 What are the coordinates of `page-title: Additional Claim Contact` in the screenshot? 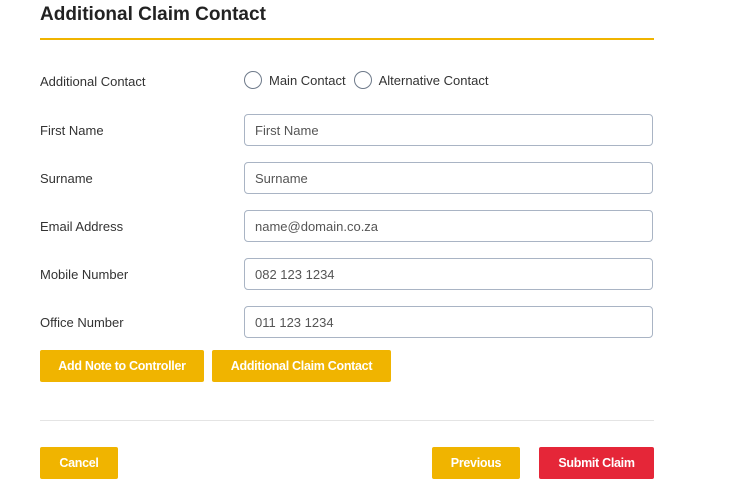 It's located at (153, 14).